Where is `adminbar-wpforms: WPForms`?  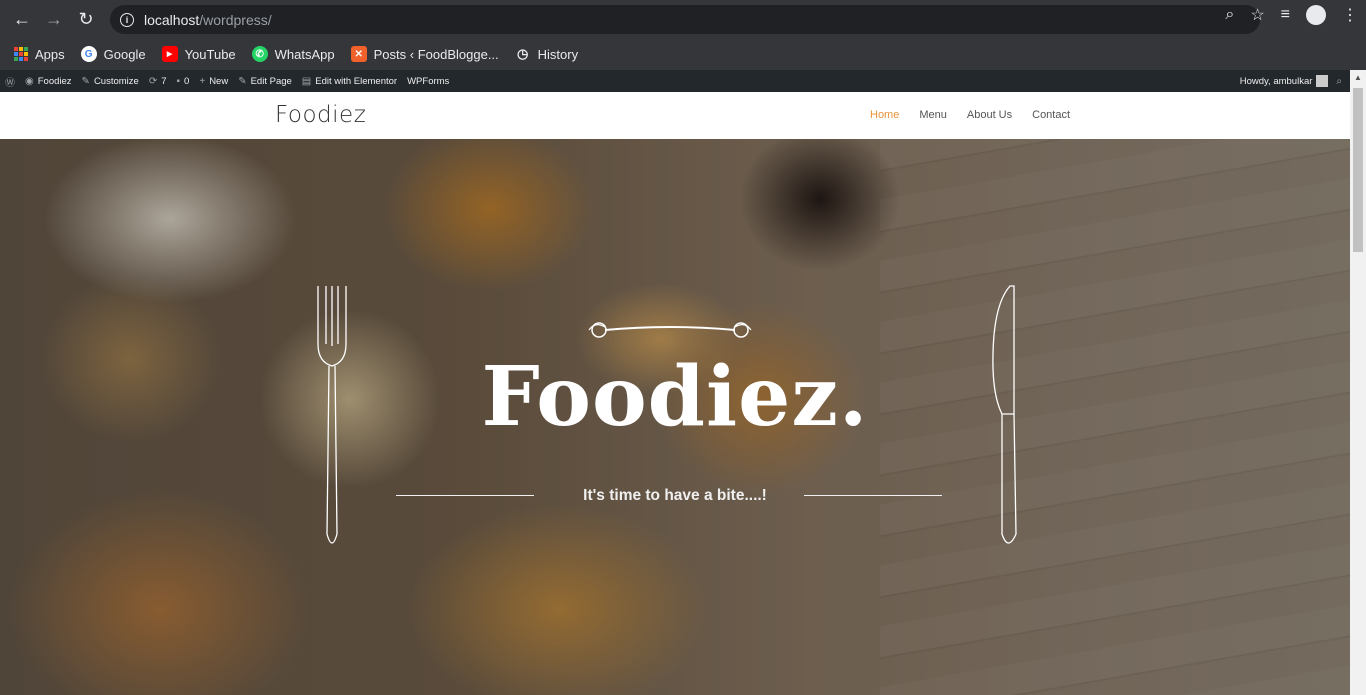
adminbar-wpforms: WPForms is located at coordinates (428, 81).